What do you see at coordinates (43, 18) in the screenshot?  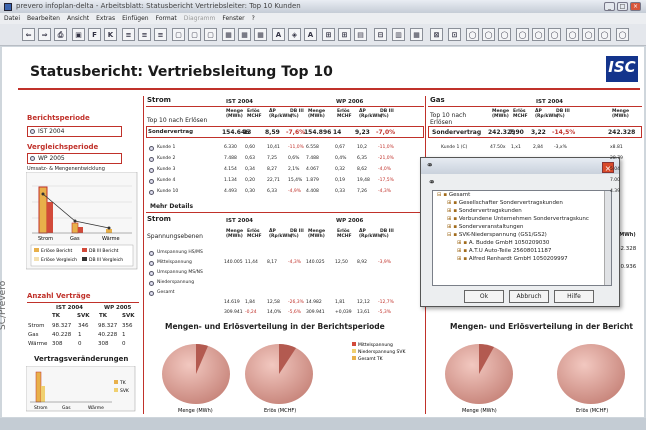 I see `menu-bearbeiten: Bearbeiten` at bounding box center [43, 18].